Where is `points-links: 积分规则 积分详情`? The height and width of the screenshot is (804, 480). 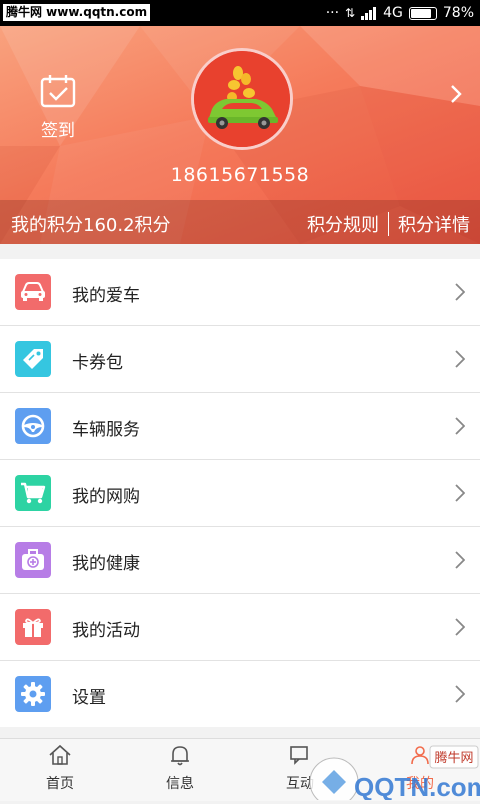
points-links: 积分规则 积分详情 is located at coordinates (388, 224).